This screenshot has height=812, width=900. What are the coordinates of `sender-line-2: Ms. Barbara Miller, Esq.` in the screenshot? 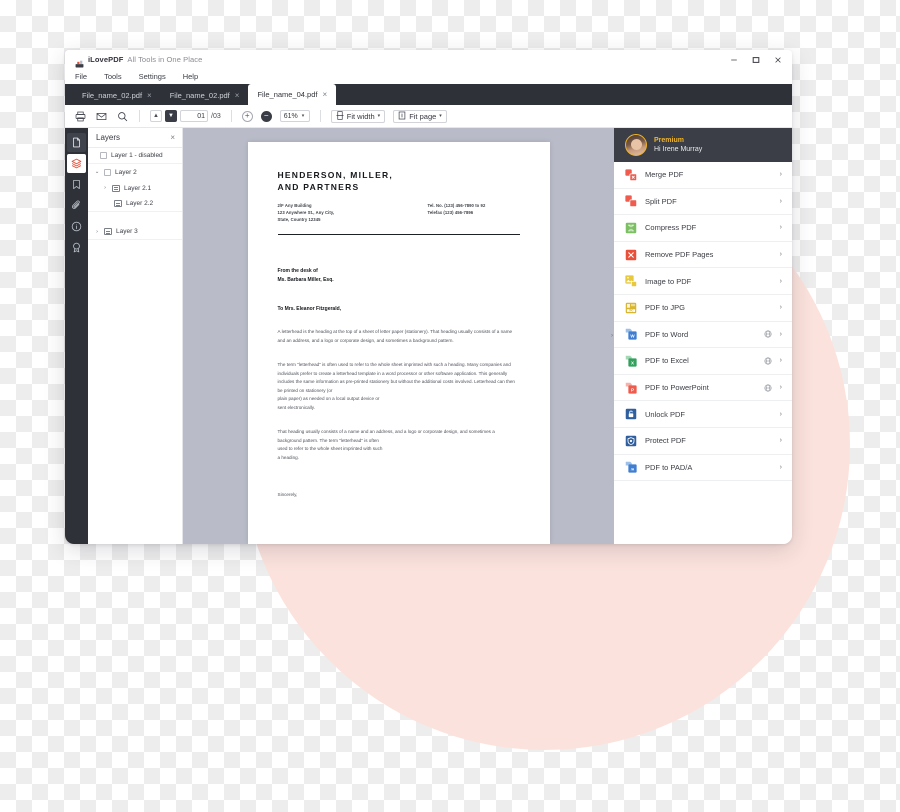 It's located at (305, 279).